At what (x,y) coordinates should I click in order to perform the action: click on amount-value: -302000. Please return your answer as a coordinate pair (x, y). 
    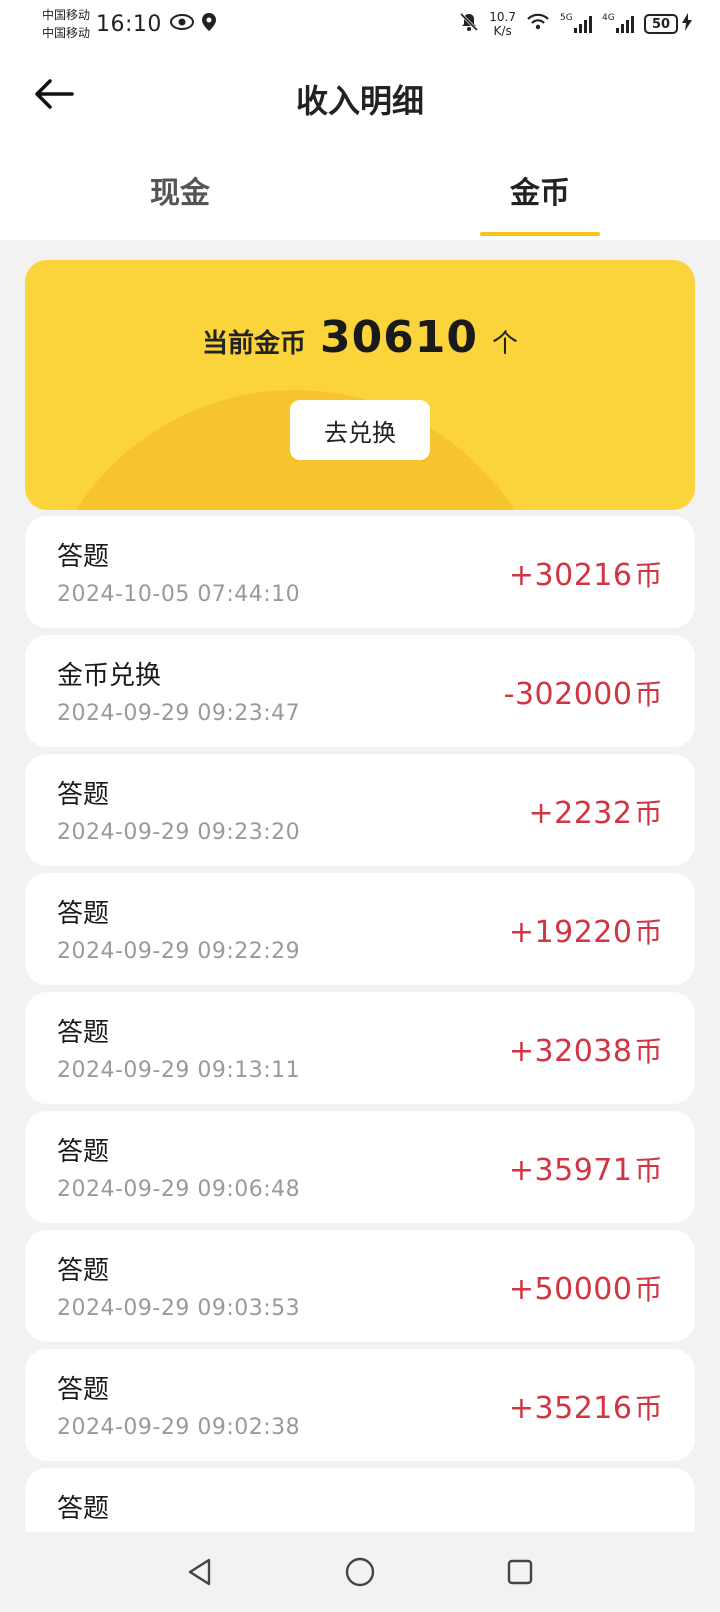
    Looking at the image, I should click on (568, 694).